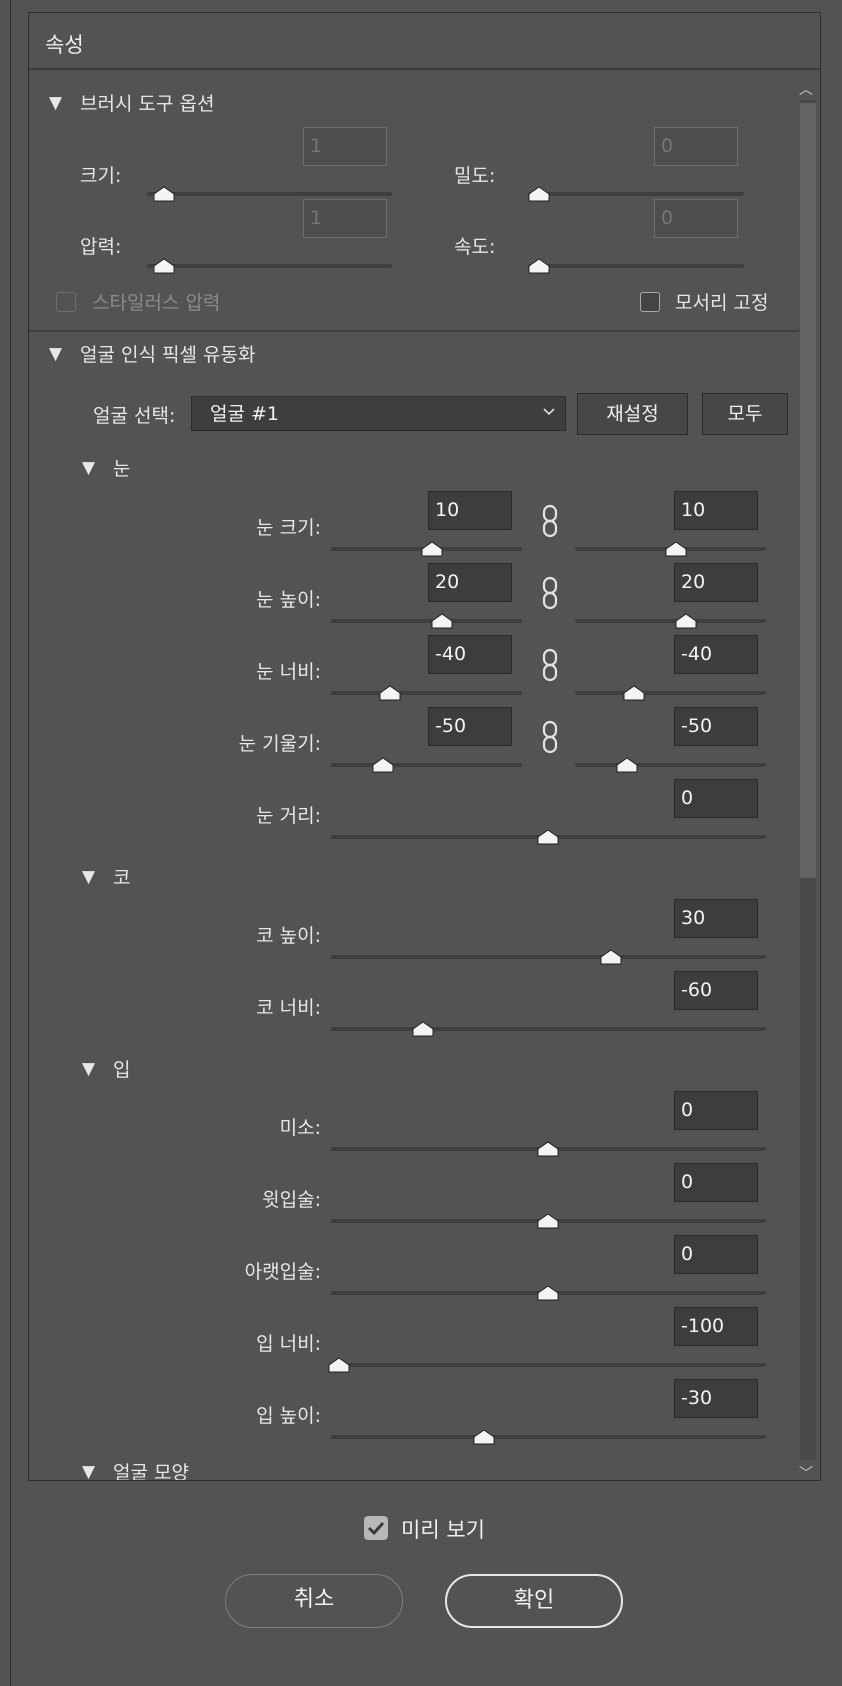 The height and width of the screenshot is (1686, 842). Describe the element at coordinates (339, 1365) in the screenshot. I see `mouth-width-thumb` at that location.